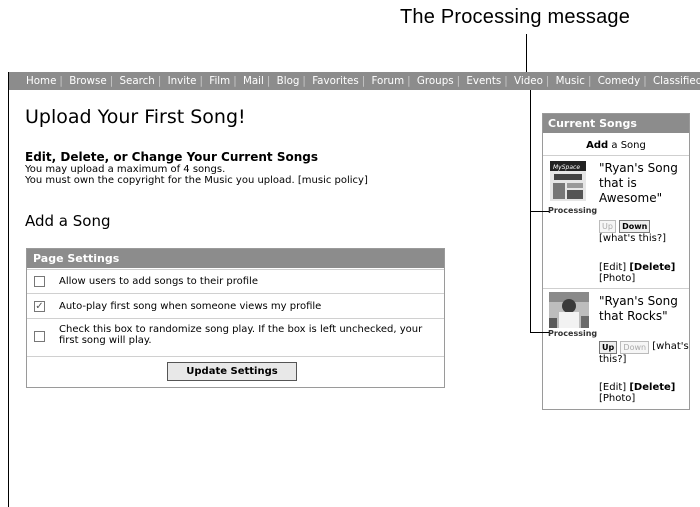 This screenshot has height=507, width=700. What do you see at coordinates (125, 169) in the screenshot?
I see `limit-note: You may upload a maximum of 4 songs.` at bounding box center [125, 169].